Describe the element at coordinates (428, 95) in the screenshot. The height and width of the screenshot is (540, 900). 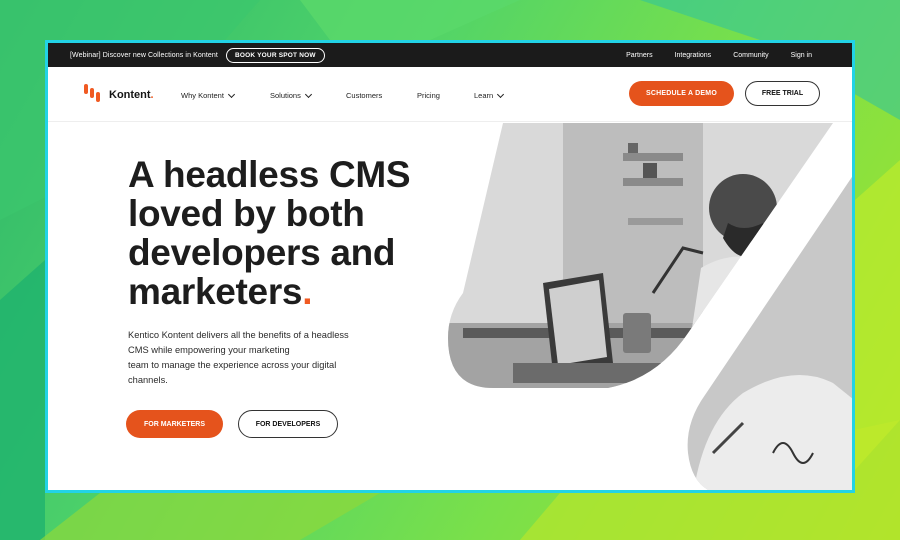
I see `nav-item-label: Pricing` at that location.